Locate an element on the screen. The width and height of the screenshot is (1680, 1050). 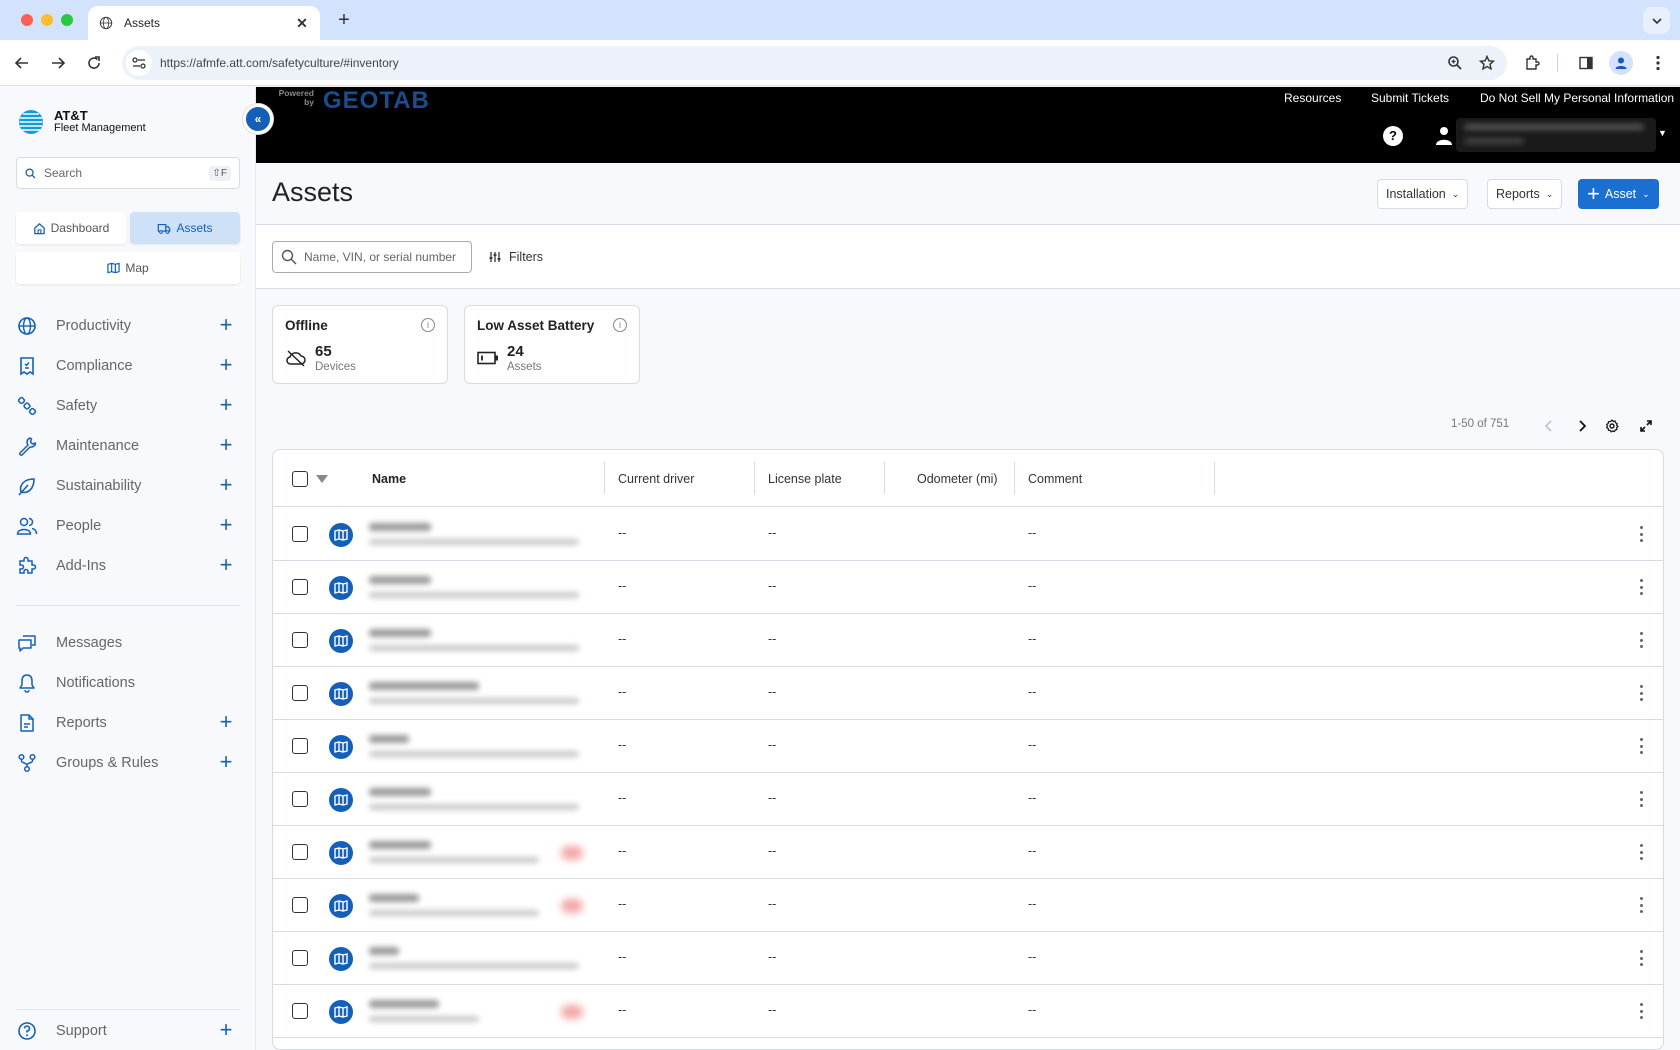
help-icon: ? is located at coordinates (1393, 136).